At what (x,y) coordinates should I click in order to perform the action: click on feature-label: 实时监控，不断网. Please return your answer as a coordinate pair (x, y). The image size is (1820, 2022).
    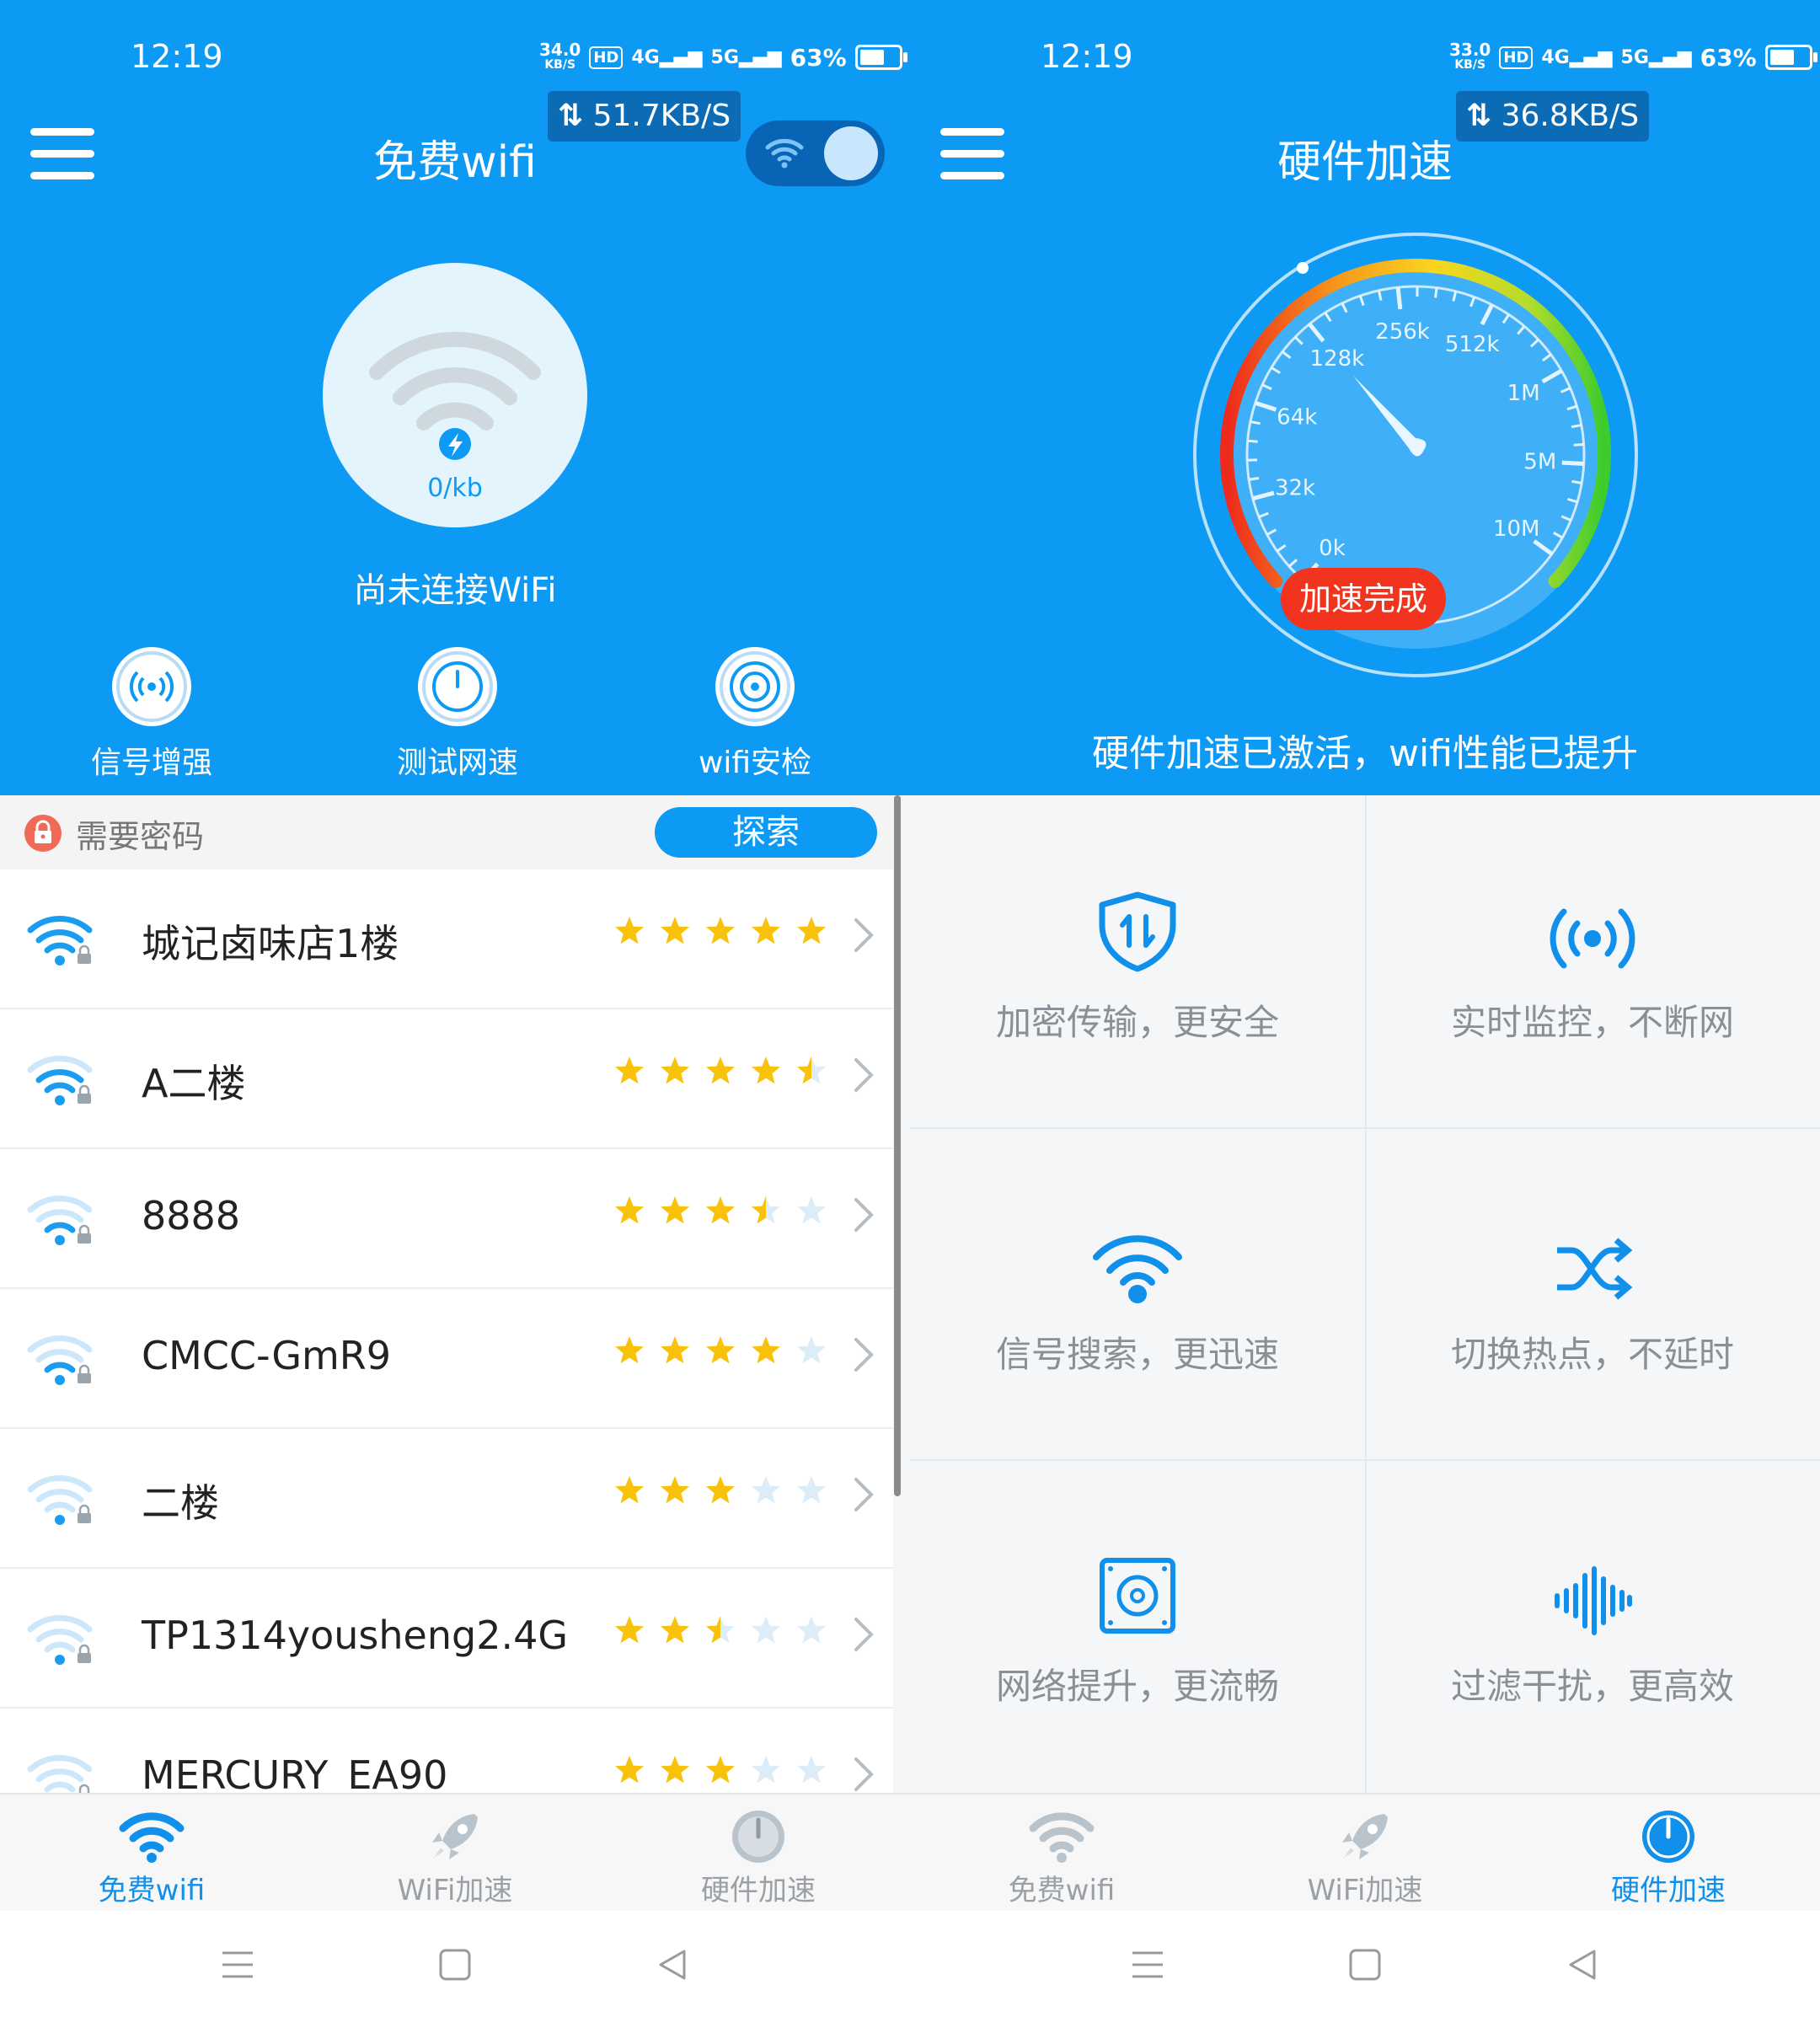
    Looking at the image, I should click on (1592, 1022).